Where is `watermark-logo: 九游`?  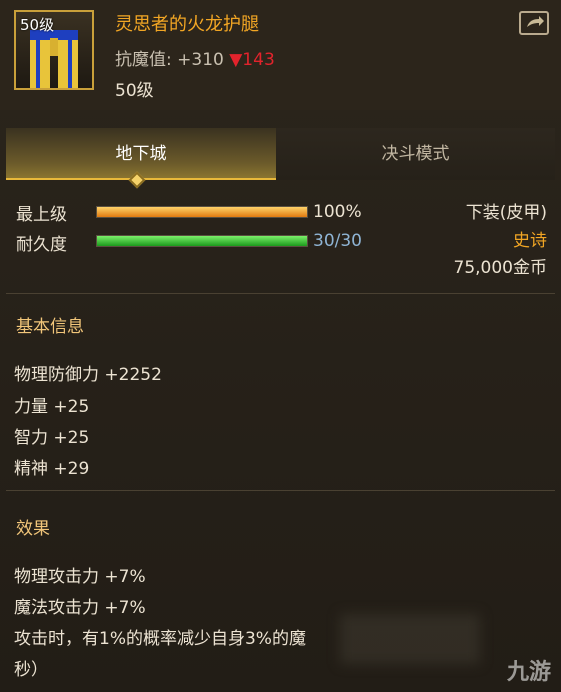 watermark-logo: 九游 is located at coordinates (528, 672).